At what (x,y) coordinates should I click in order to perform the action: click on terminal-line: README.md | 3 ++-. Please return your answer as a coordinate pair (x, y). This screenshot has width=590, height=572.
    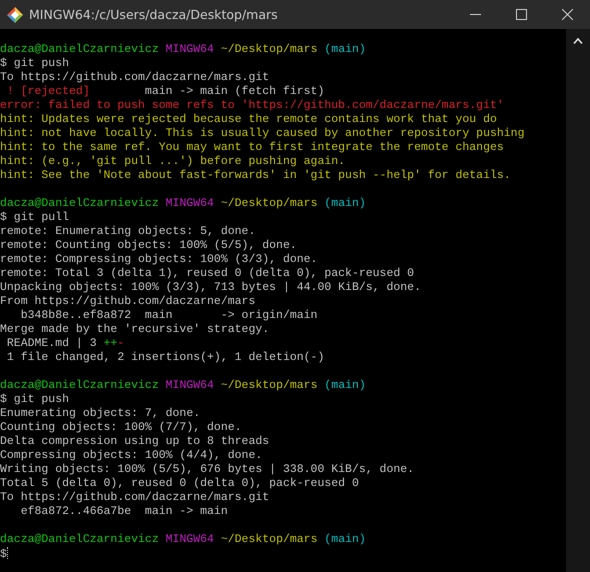
    Looking at the image, I should click on (65, 344).